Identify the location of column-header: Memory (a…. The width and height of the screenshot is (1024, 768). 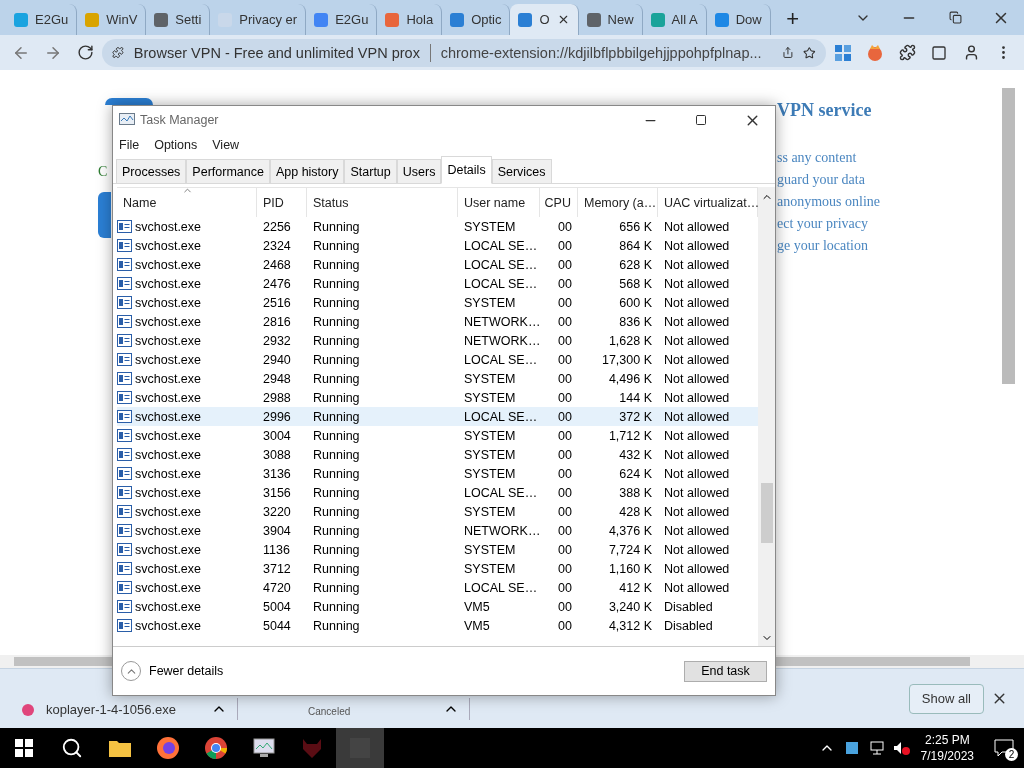
(618, 202).